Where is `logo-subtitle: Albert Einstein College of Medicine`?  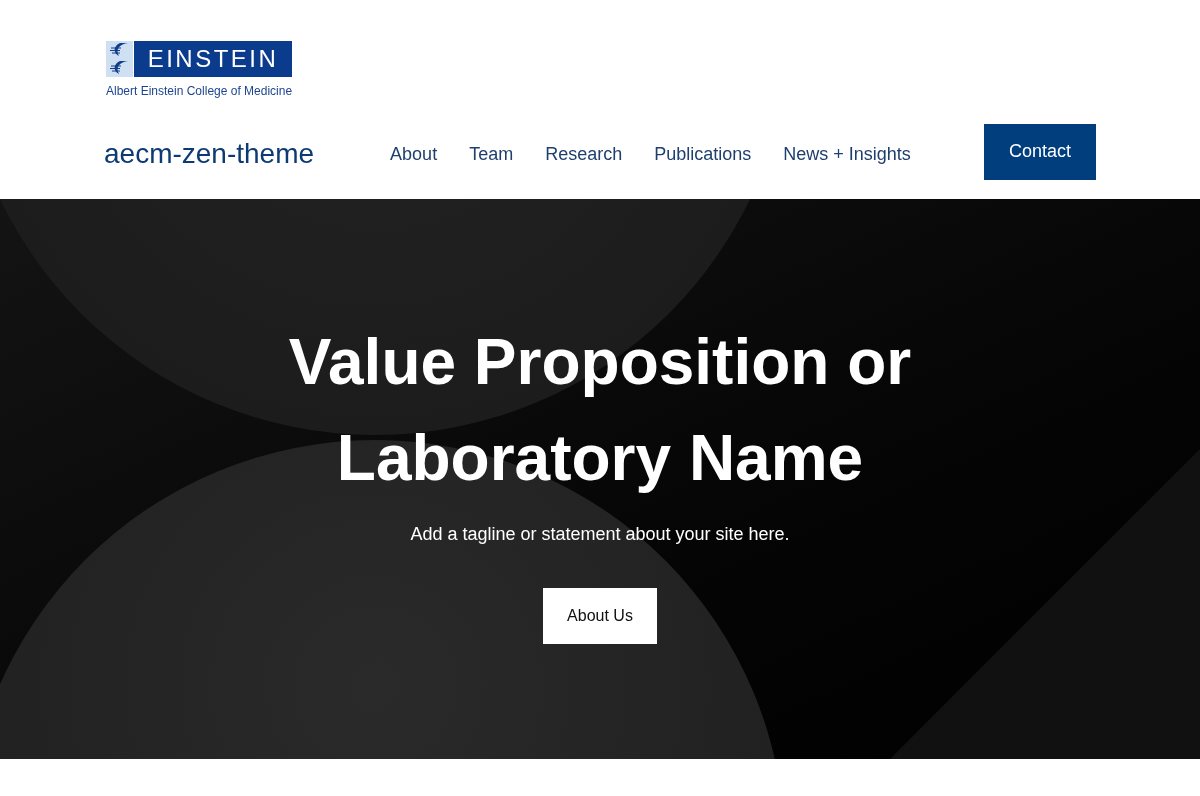
logo-subtitle: Albert Einstein College of Medicine is located at coordinates (199, 91).